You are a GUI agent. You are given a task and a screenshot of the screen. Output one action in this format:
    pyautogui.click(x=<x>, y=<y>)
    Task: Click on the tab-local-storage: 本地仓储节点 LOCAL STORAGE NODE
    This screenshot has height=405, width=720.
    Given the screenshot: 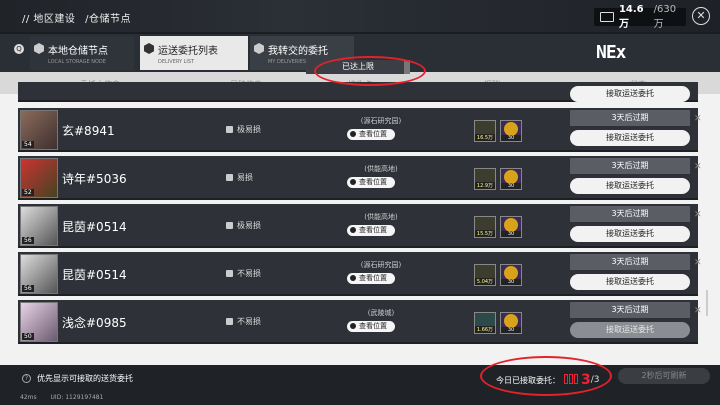 What is the action you would take?
    pyautogui.click(x=82, y=53)
    